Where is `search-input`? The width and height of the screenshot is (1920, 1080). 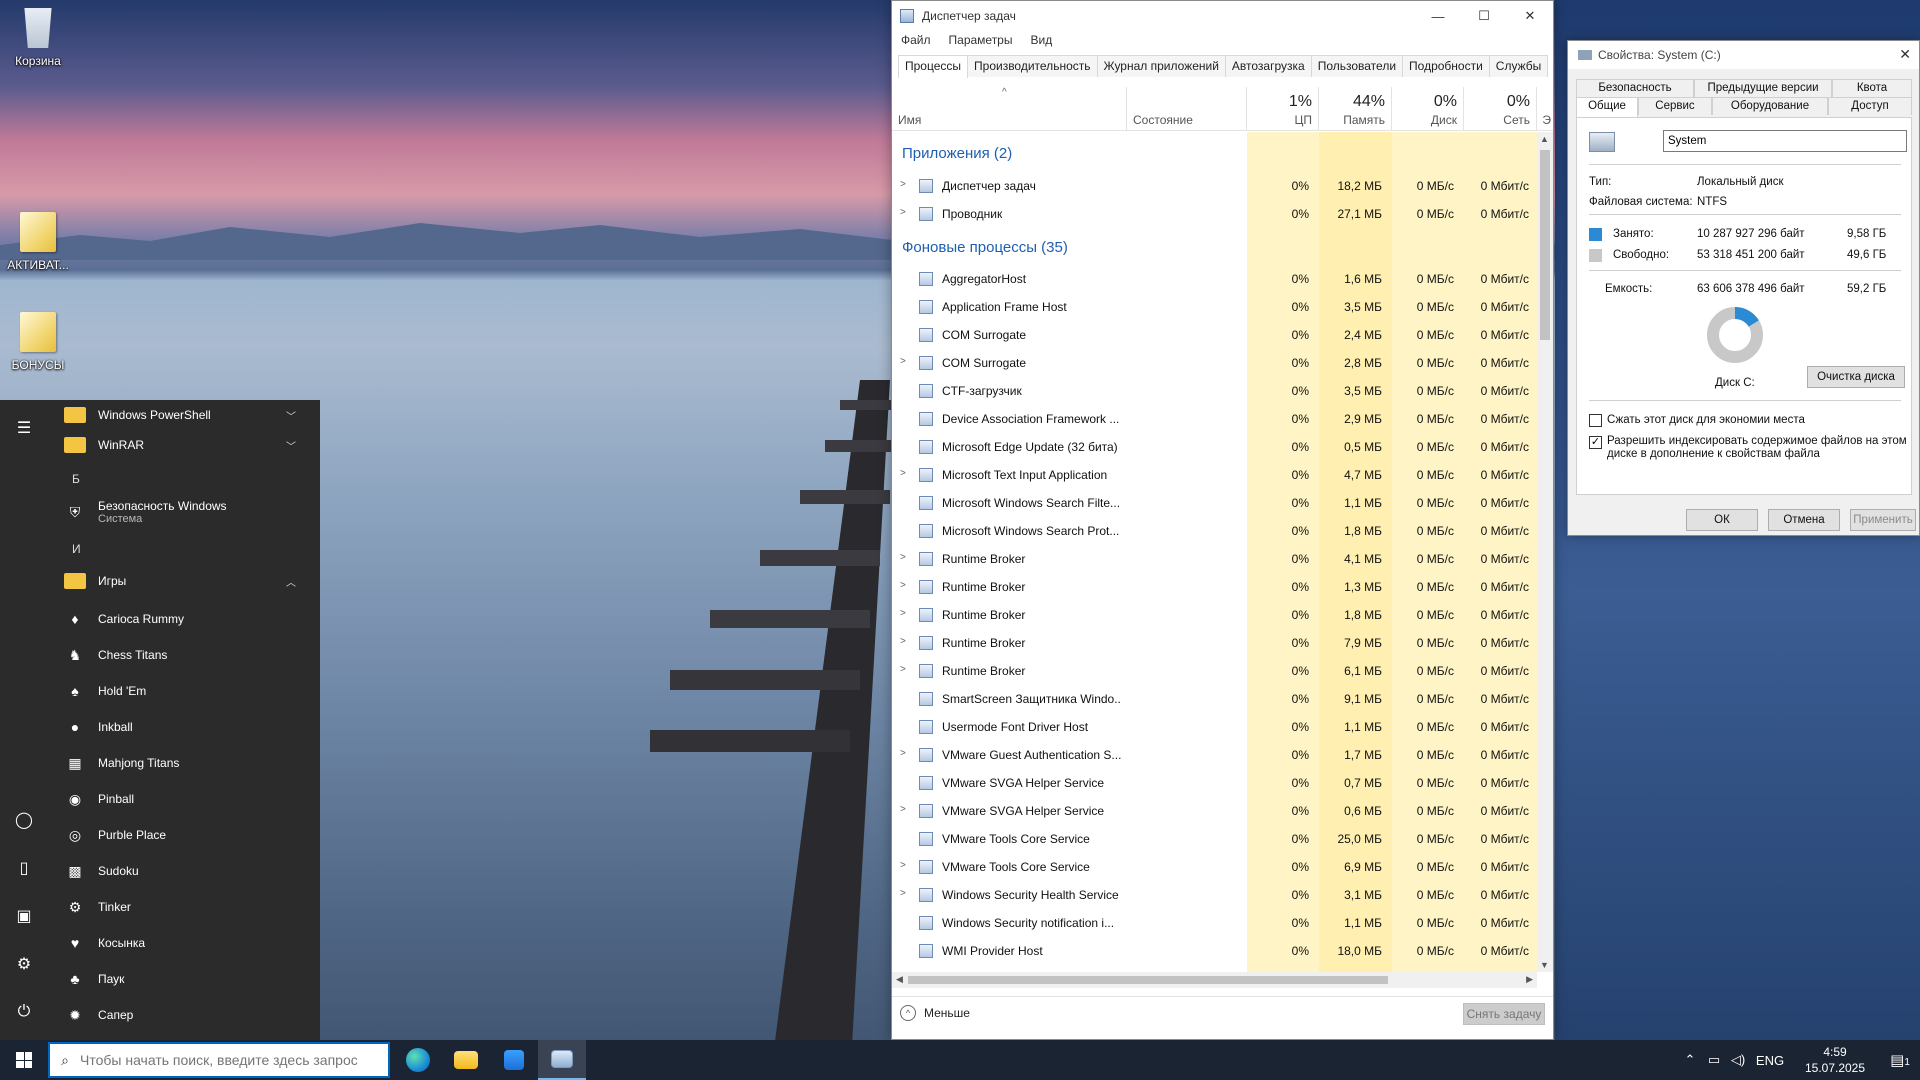 search-input is located at coordinates (230, 1060).